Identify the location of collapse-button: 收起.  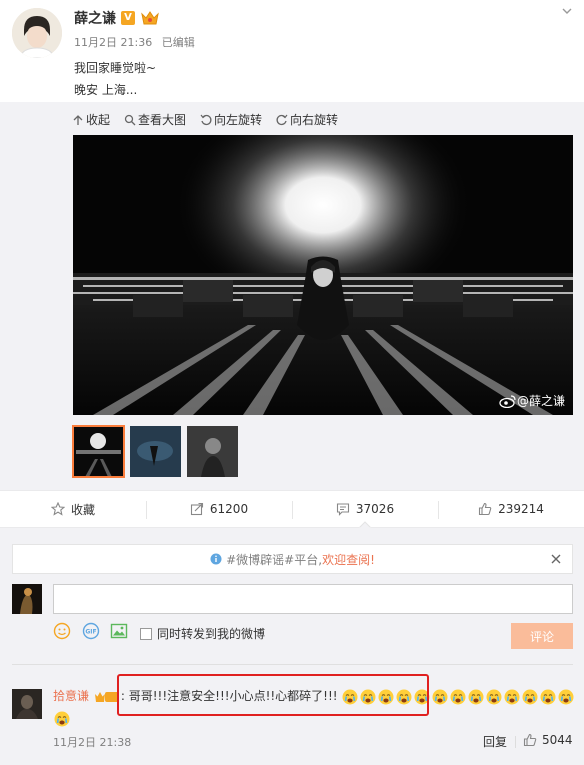
(91, 119).